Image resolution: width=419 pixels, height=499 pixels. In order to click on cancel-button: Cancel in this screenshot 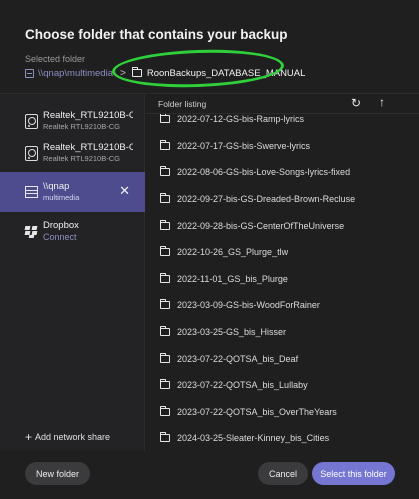, I will do `click(283, 473)`.